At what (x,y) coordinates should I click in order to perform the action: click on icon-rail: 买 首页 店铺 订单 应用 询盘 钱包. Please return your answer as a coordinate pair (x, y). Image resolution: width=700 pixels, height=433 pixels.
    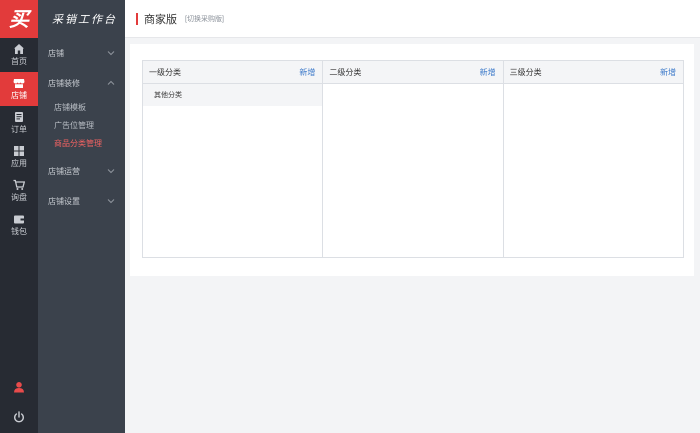
    Looking at the image, I should click on (19, 216).